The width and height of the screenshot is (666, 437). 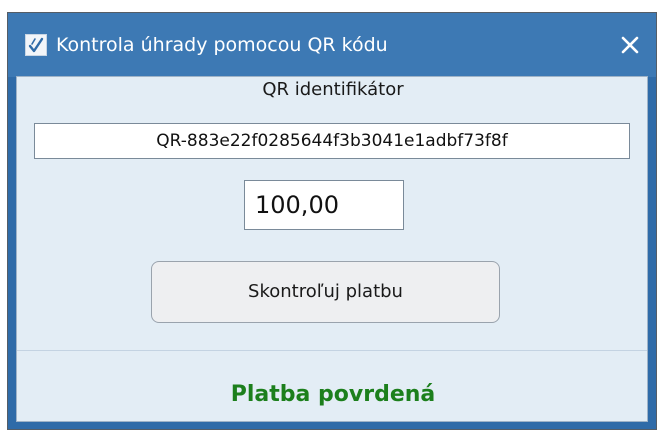 What do you see at coordinates (324, 205) in the screenshot?
I see `amount-field: 100,00` at bounding box center [324, 205].